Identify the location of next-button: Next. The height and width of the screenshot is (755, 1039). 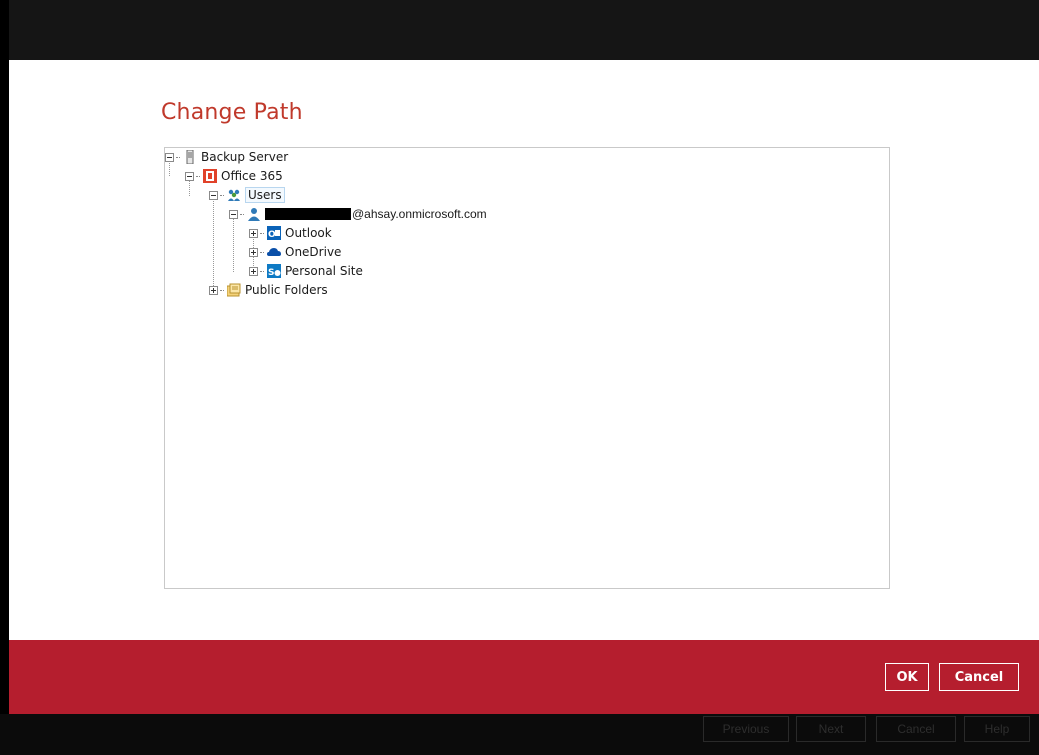
(831, 729).